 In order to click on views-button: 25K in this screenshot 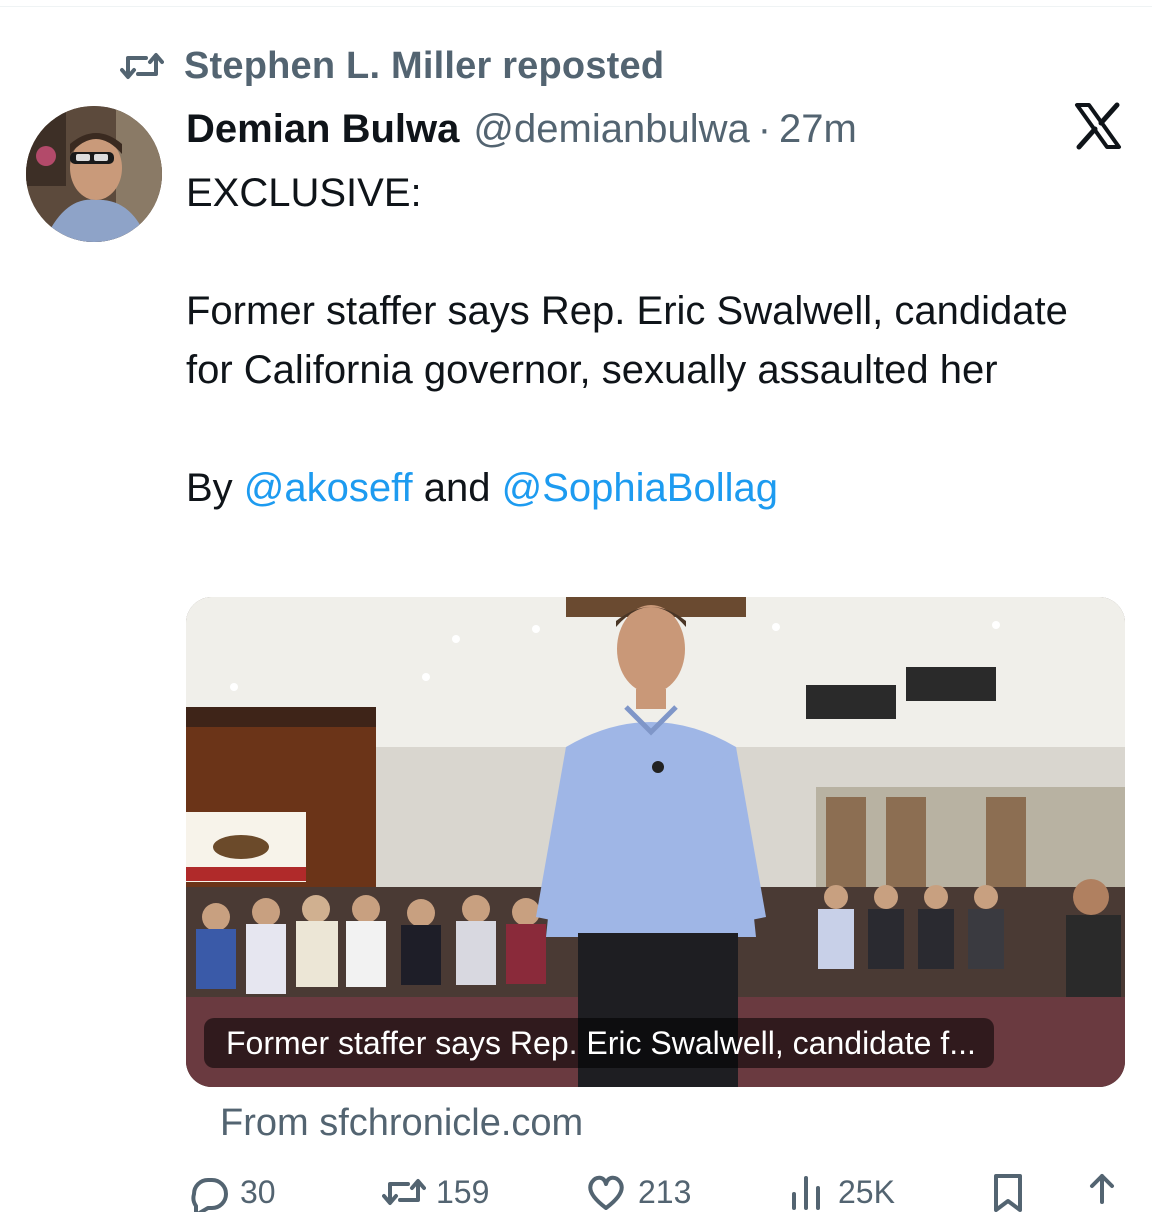, I will do `click(839, 1192)`.